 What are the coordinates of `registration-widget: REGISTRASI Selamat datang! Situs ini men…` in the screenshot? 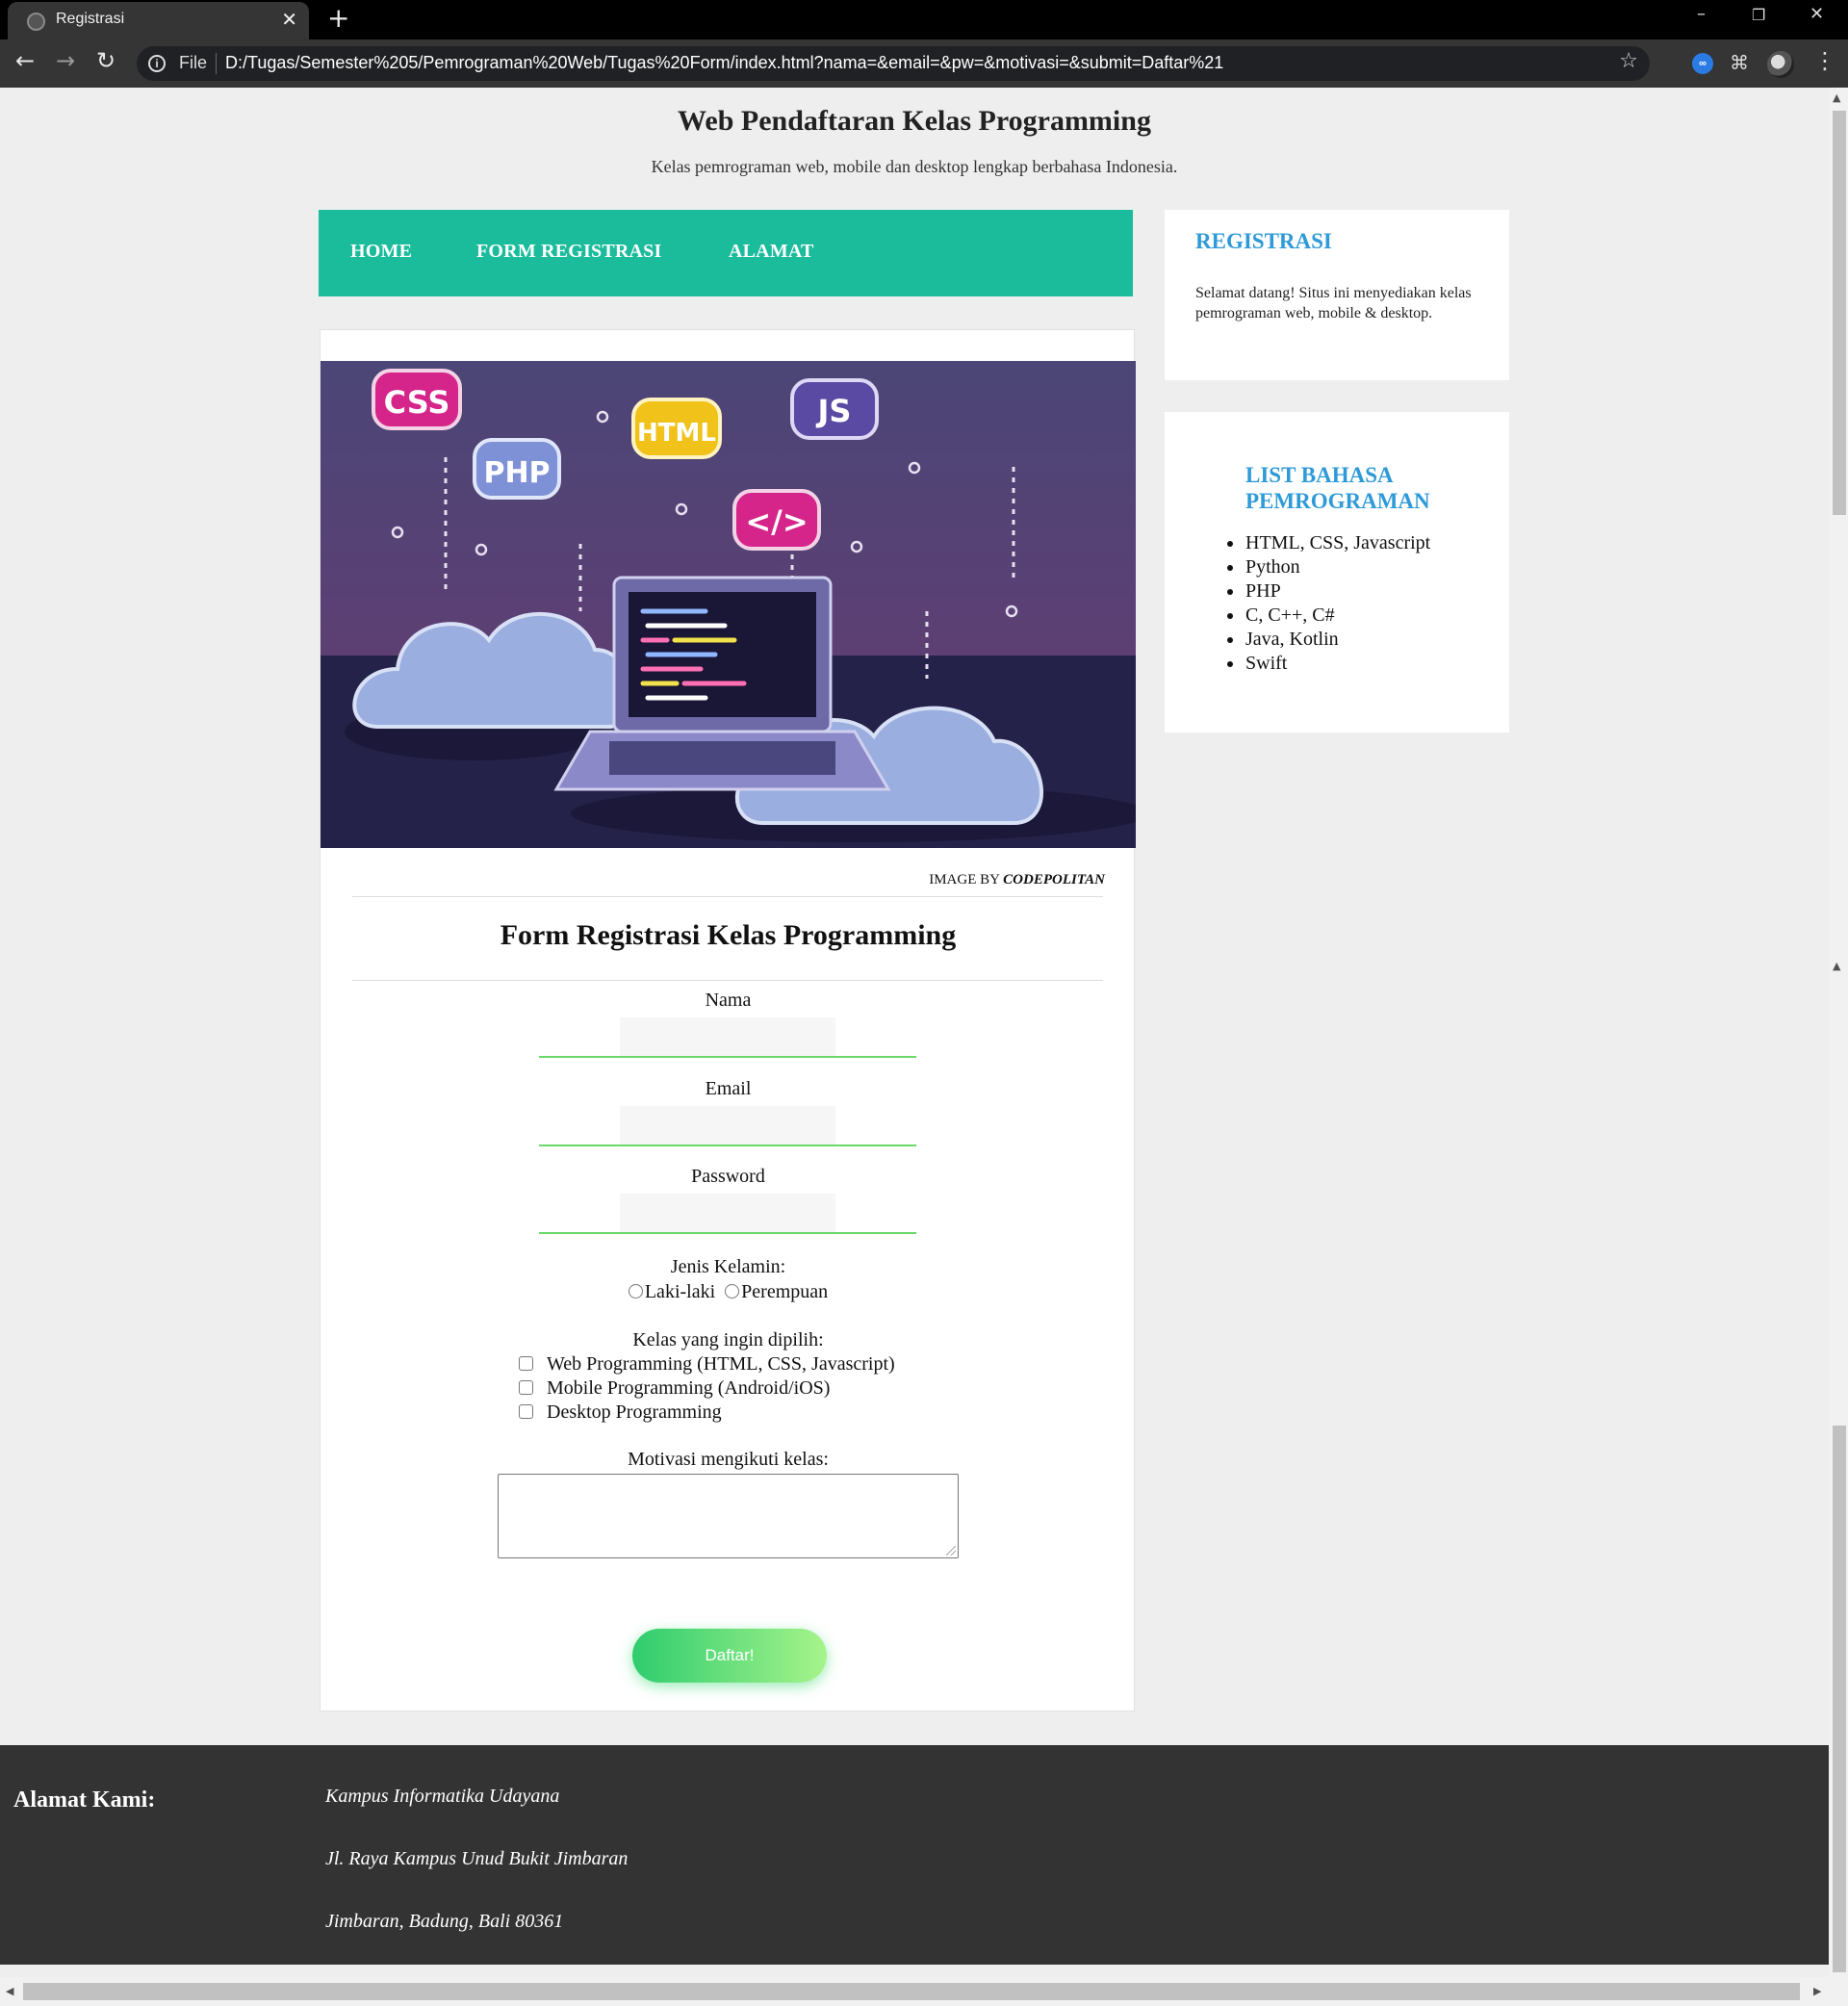 It's located at (1337, 295).